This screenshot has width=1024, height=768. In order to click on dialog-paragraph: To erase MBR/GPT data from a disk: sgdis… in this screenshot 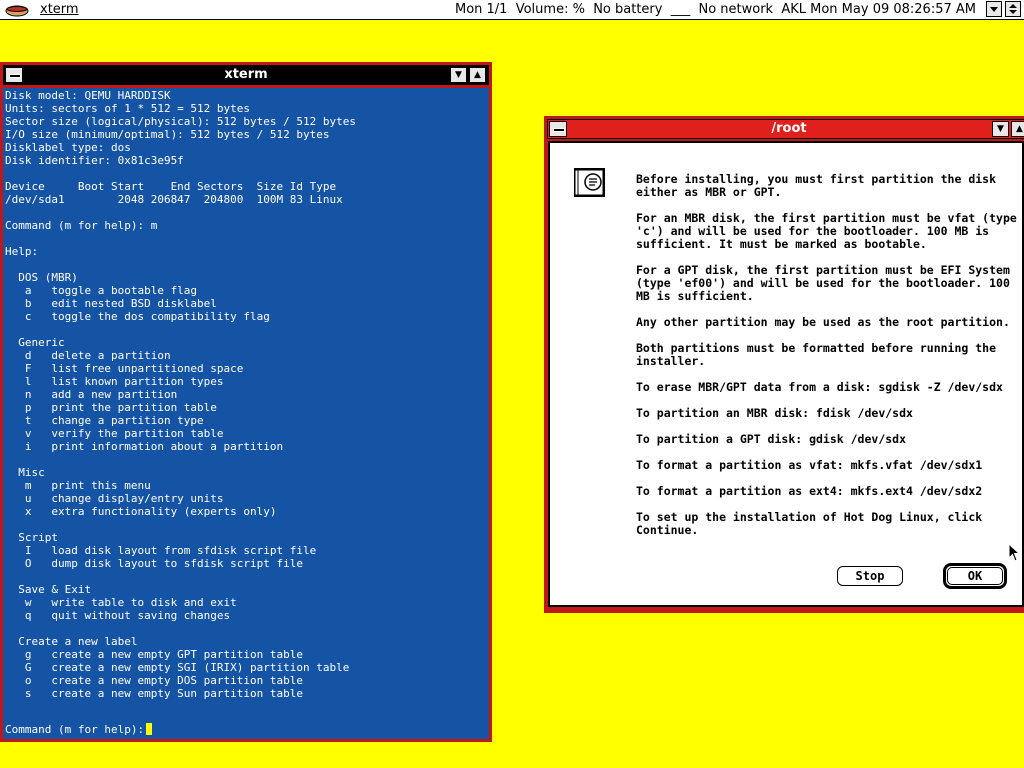, I will do `click(819, 387)`.